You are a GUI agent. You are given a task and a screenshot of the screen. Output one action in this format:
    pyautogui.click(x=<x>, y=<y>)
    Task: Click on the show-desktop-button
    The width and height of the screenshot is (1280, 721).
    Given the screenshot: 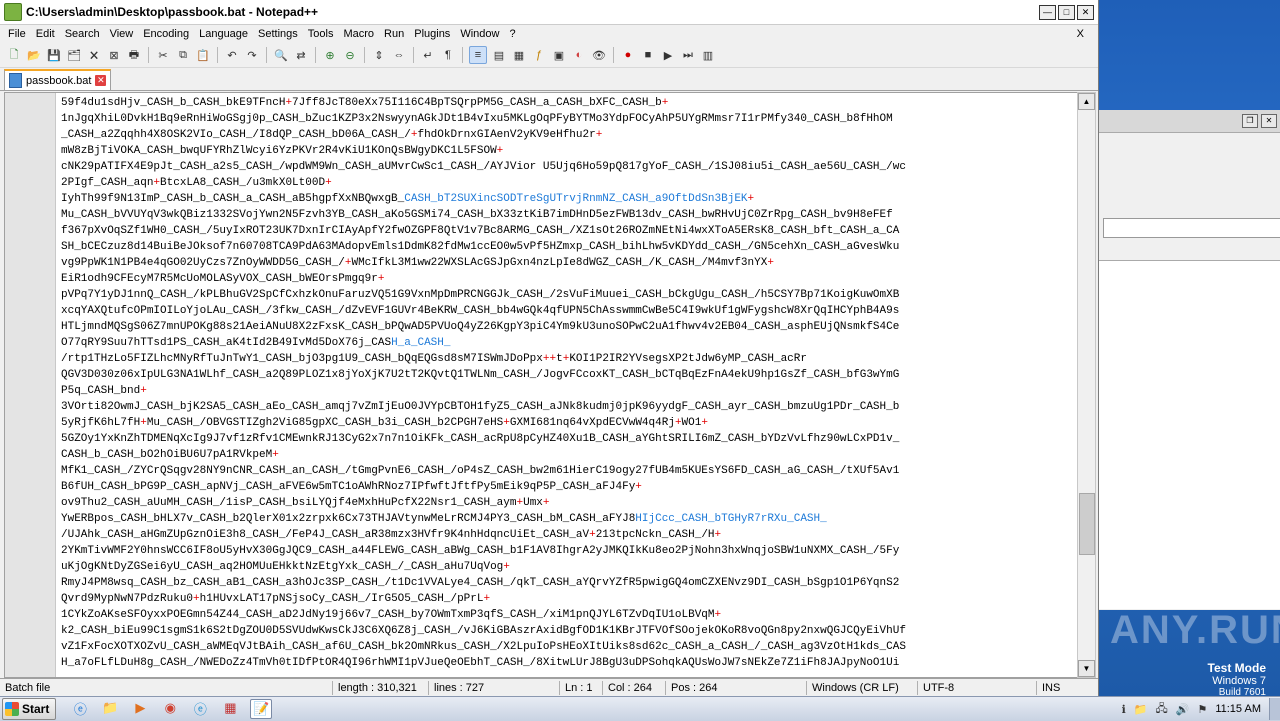 What is the action you would take?
    pyautogui.click(x=1274, y=709)
    